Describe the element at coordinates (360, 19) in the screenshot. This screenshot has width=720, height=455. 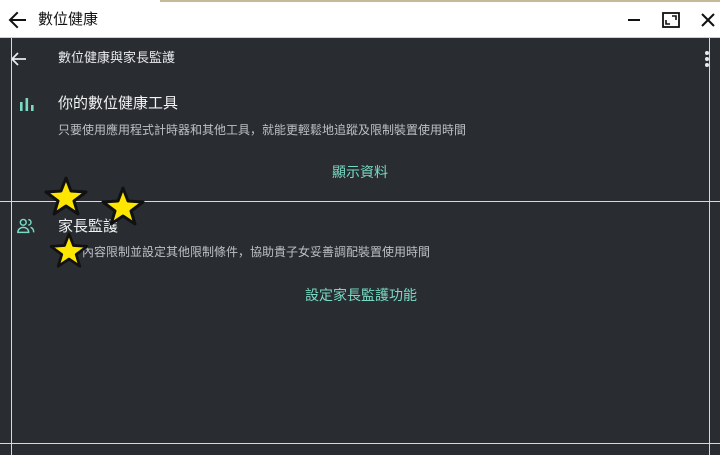
I see `window-title-bar: 數位健康` at that location.